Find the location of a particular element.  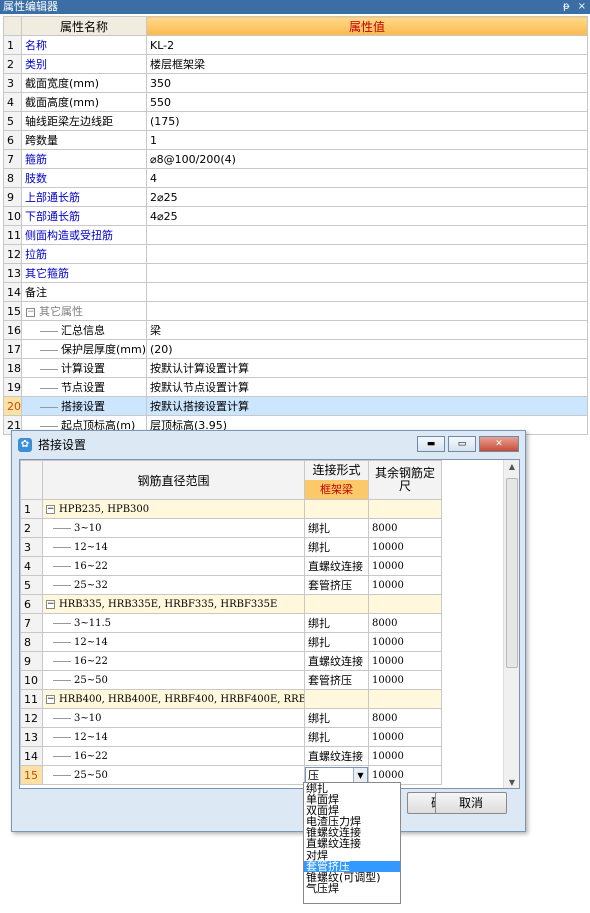

property-row: 9 上部通长筋 2⌀25 is located at coordinates (295, 197).